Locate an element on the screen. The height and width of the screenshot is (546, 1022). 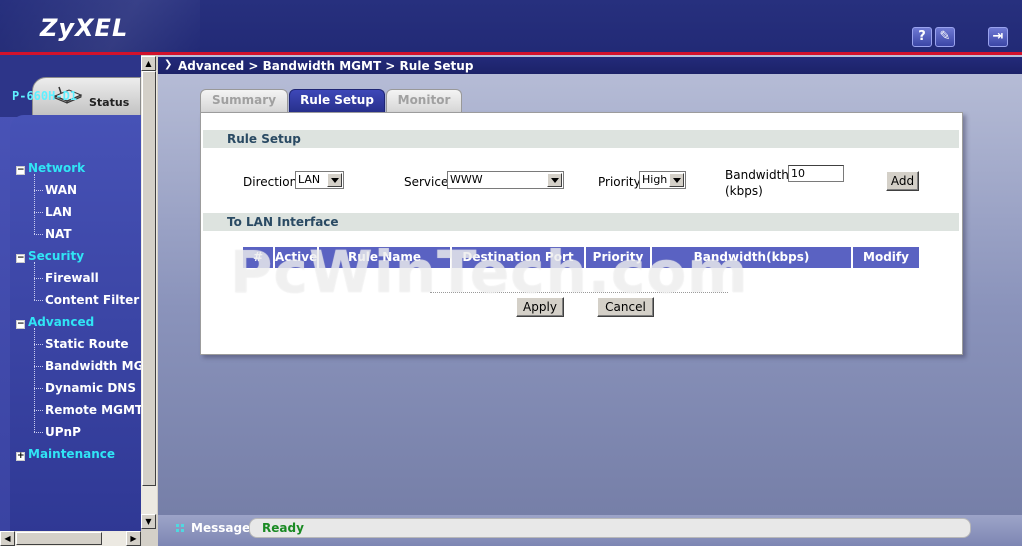
nav-item-wan: WAN is located at coordinates (61, 190).